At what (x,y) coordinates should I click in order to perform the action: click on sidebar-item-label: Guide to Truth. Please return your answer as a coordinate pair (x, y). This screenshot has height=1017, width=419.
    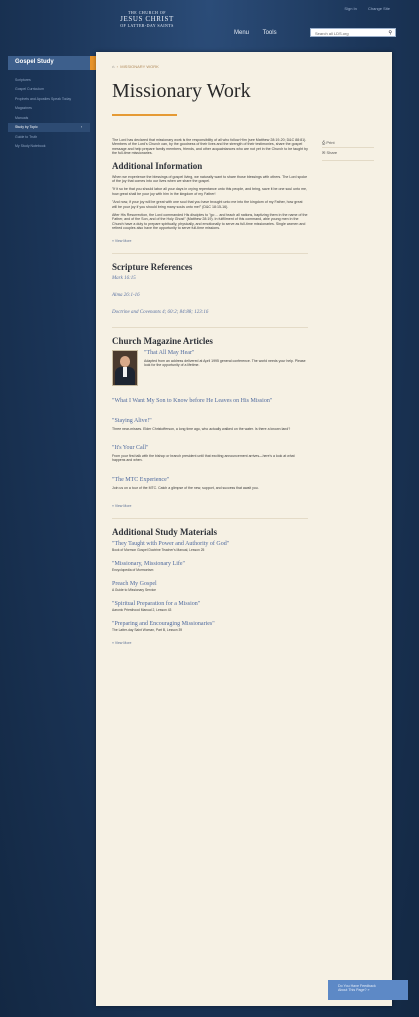
    Looking at the image, I should click on (26, 136).